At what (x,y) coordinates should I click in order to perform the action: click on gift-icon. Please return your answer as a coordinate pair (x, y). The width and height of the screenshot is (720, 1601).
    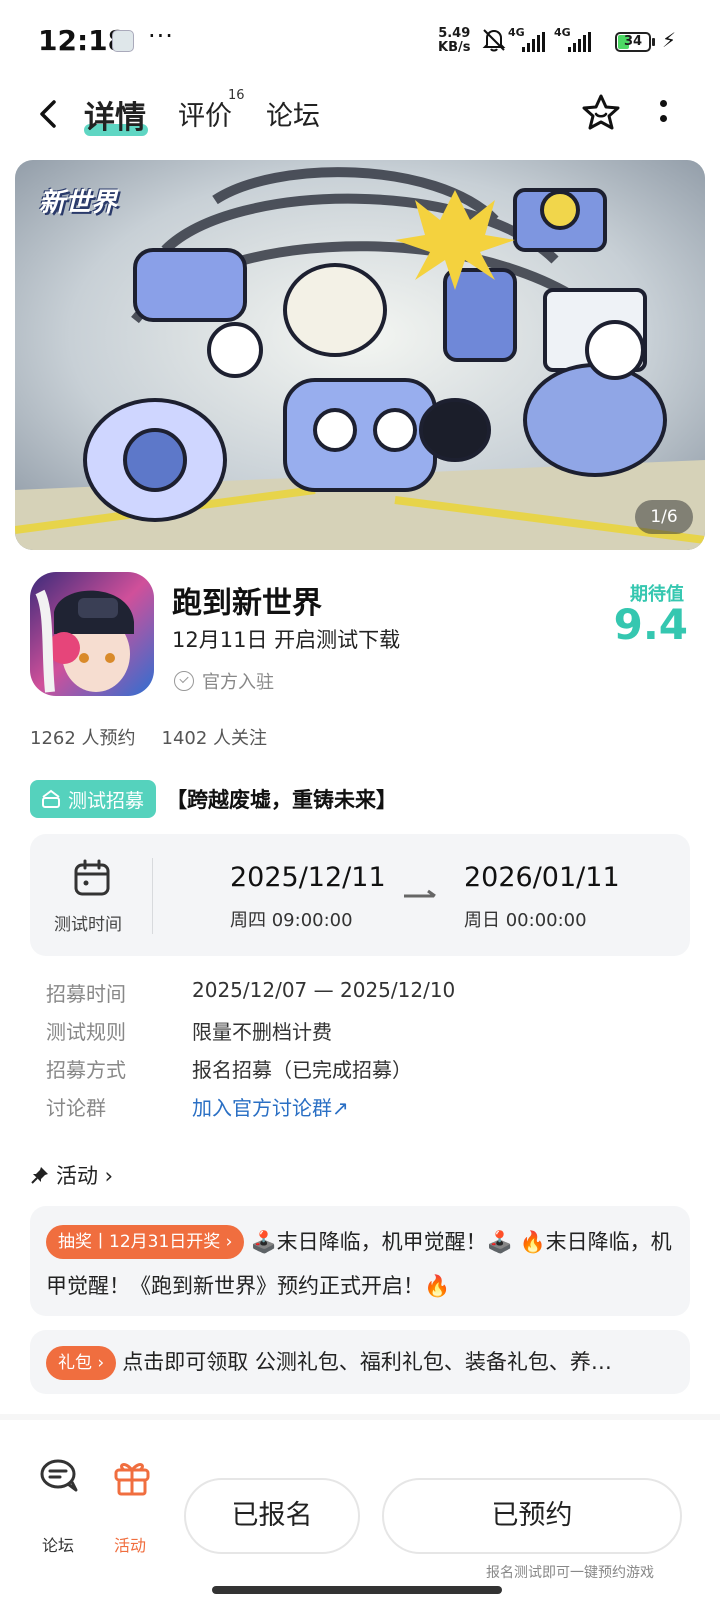
    Looking at the image, I should click on (132, 1476).